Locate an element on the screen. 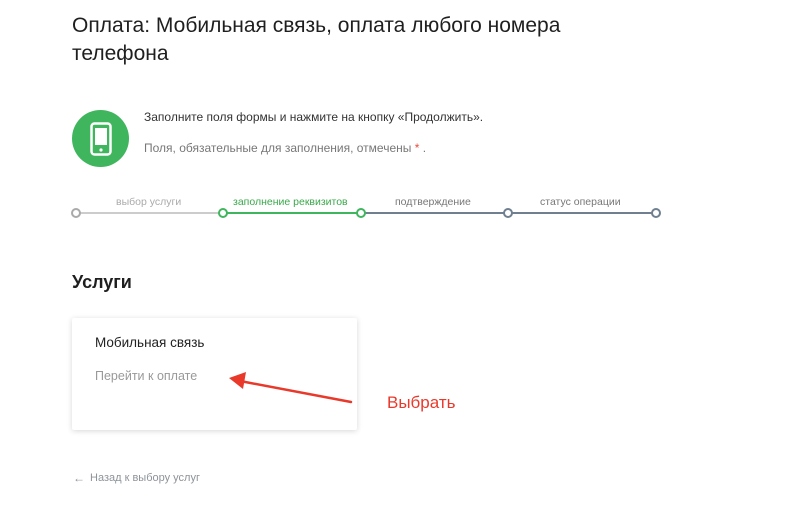  arrow-left-icon: ← is located at coordinates (79, 478).